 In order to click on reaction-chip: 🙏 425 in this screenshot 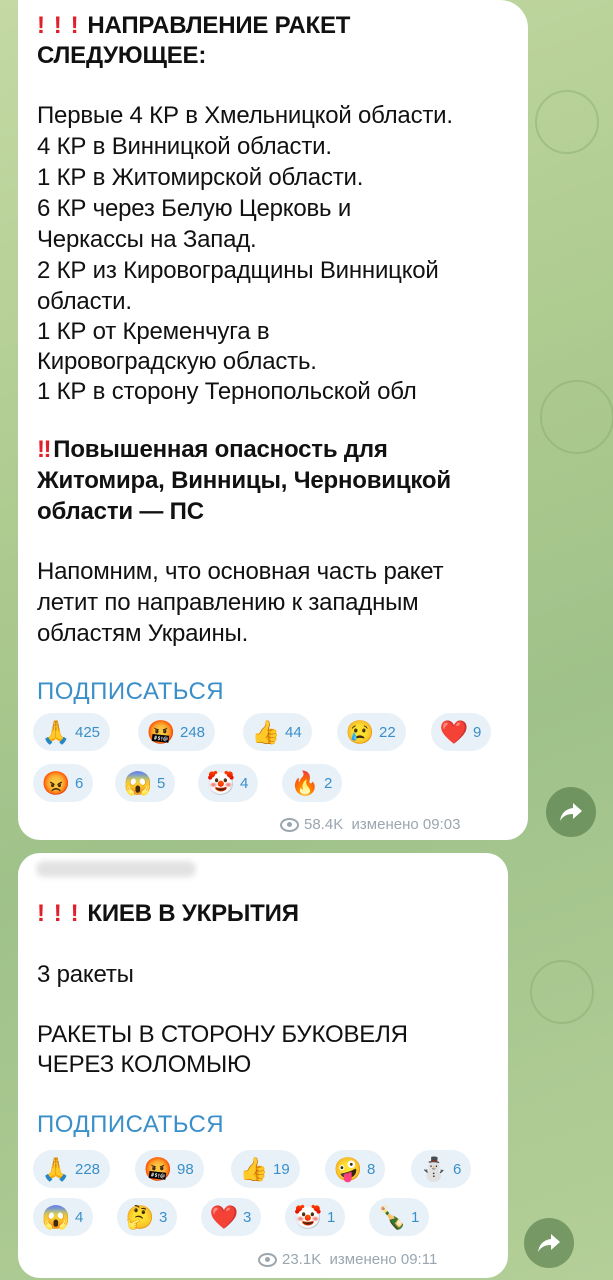, I will do `click(72, 732)`.